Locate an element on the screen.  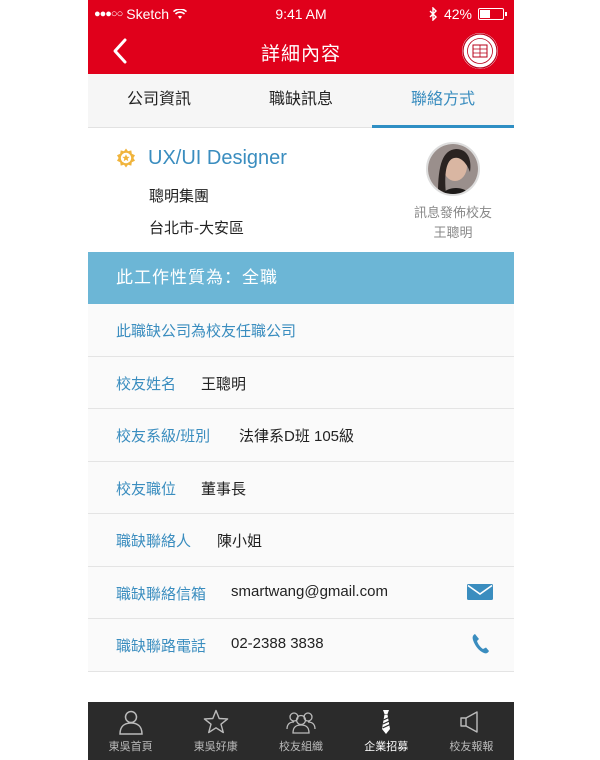
contact-person-row: 職缺聯絡人 陳小姐 is located at coordinates (301, 540).